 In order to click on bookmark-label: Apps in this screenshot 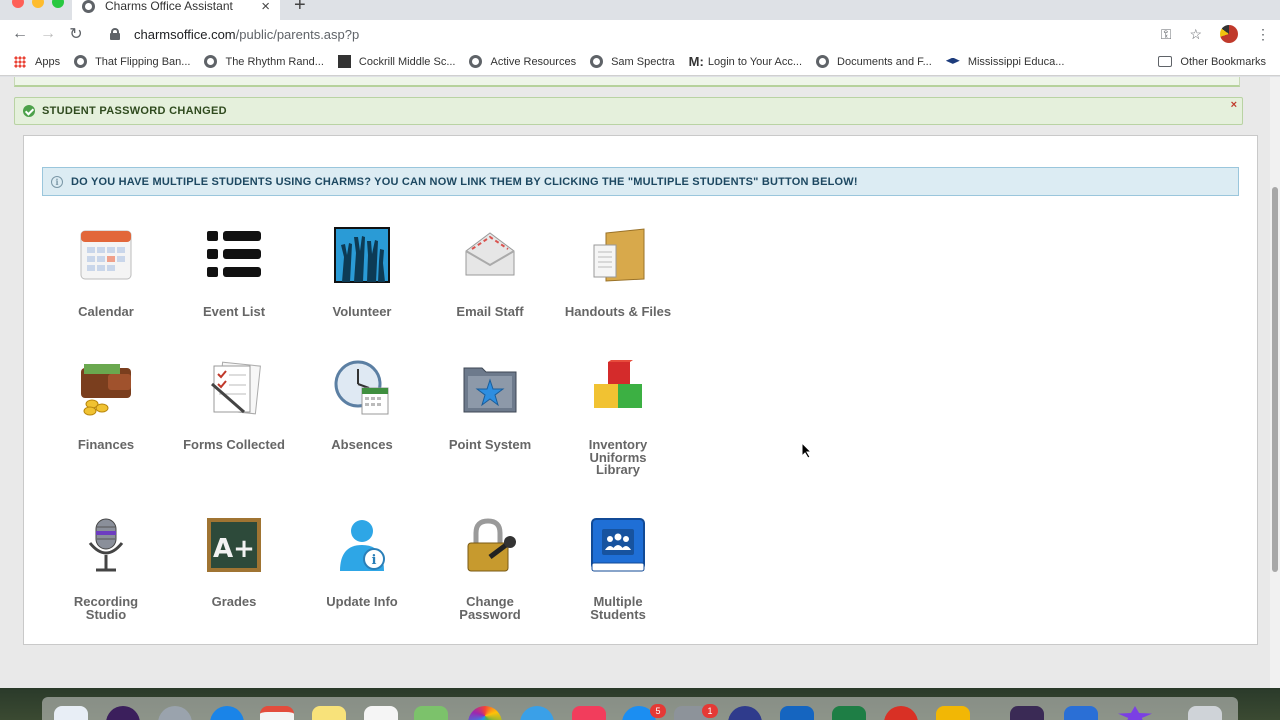, I will do `click(48, 61)`.